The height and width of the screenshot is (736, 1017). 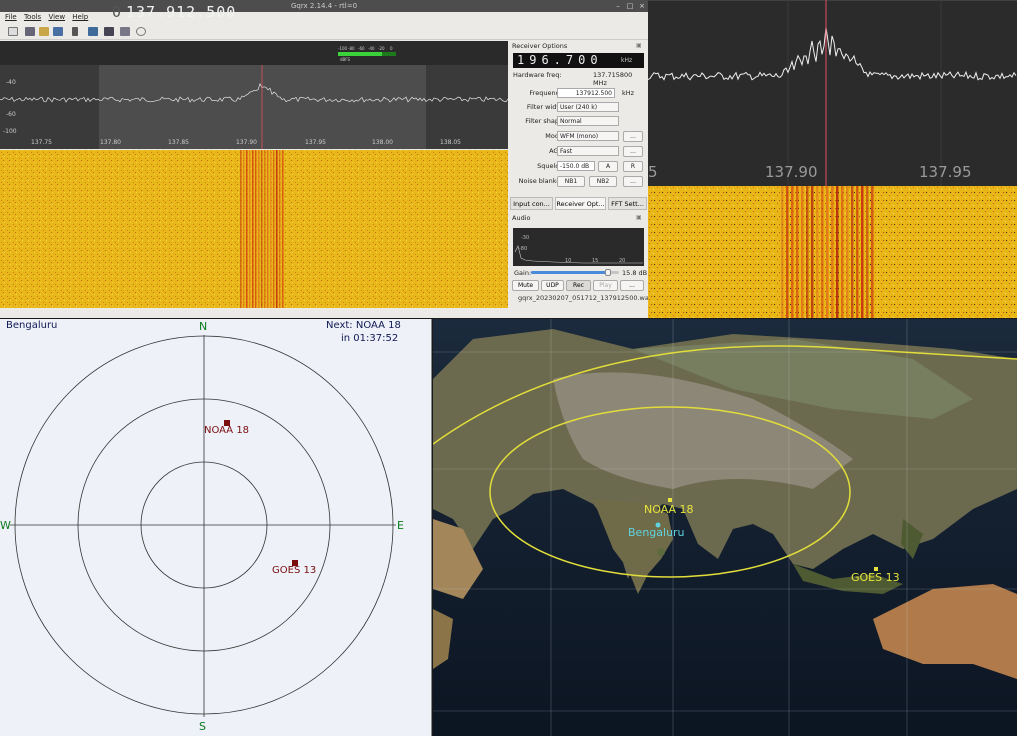 What do you see at coordinates (586, 93) in the screenshot?
I see `frequency-input: 137912.500` at bounding box center [586, 93].